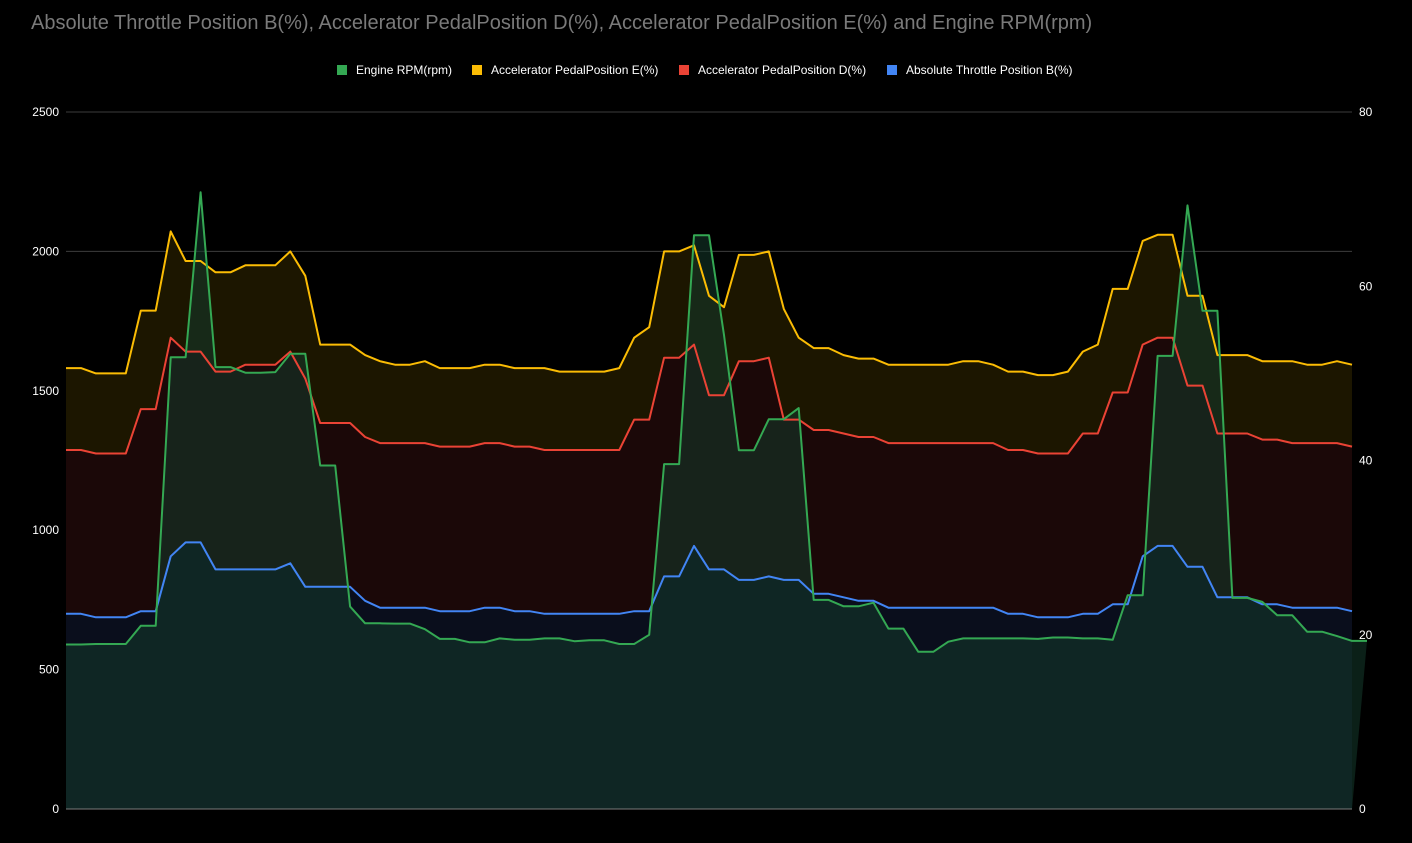 Image resolution: width=1412 pixels, height=843 pixels. I want to click on legend-item: Absolute Throttle Position B(%), so click(980, 70).